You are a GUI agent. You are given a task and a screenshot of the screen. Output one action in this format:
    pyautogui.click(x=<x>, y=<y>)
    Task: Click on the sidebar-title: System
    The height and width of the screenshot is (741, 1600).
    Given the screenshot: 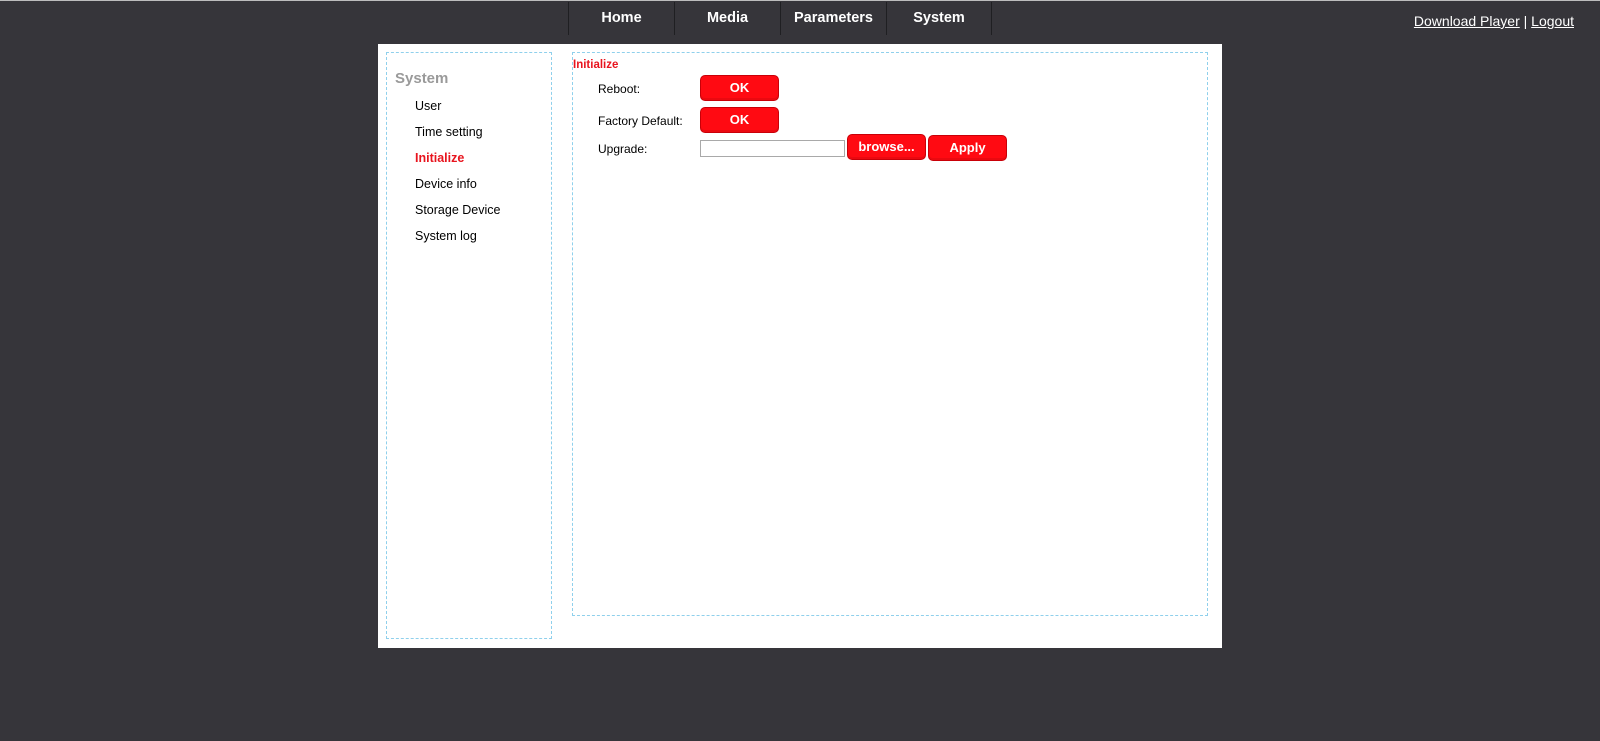 What is the action you would take?
    pyautogui.click(x=422, y=78)
    